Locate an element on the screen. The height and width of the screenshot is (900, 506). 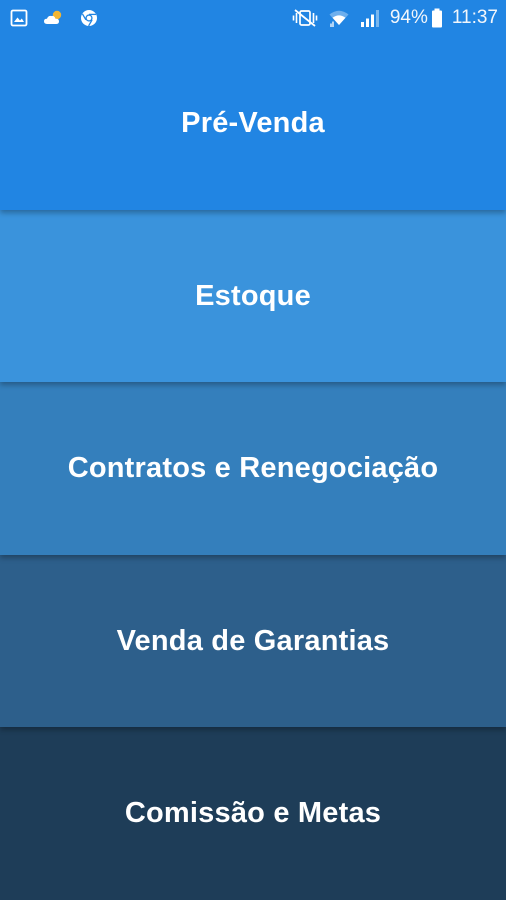
menu-item-label: Estoque is located at coordinates (253, 295).